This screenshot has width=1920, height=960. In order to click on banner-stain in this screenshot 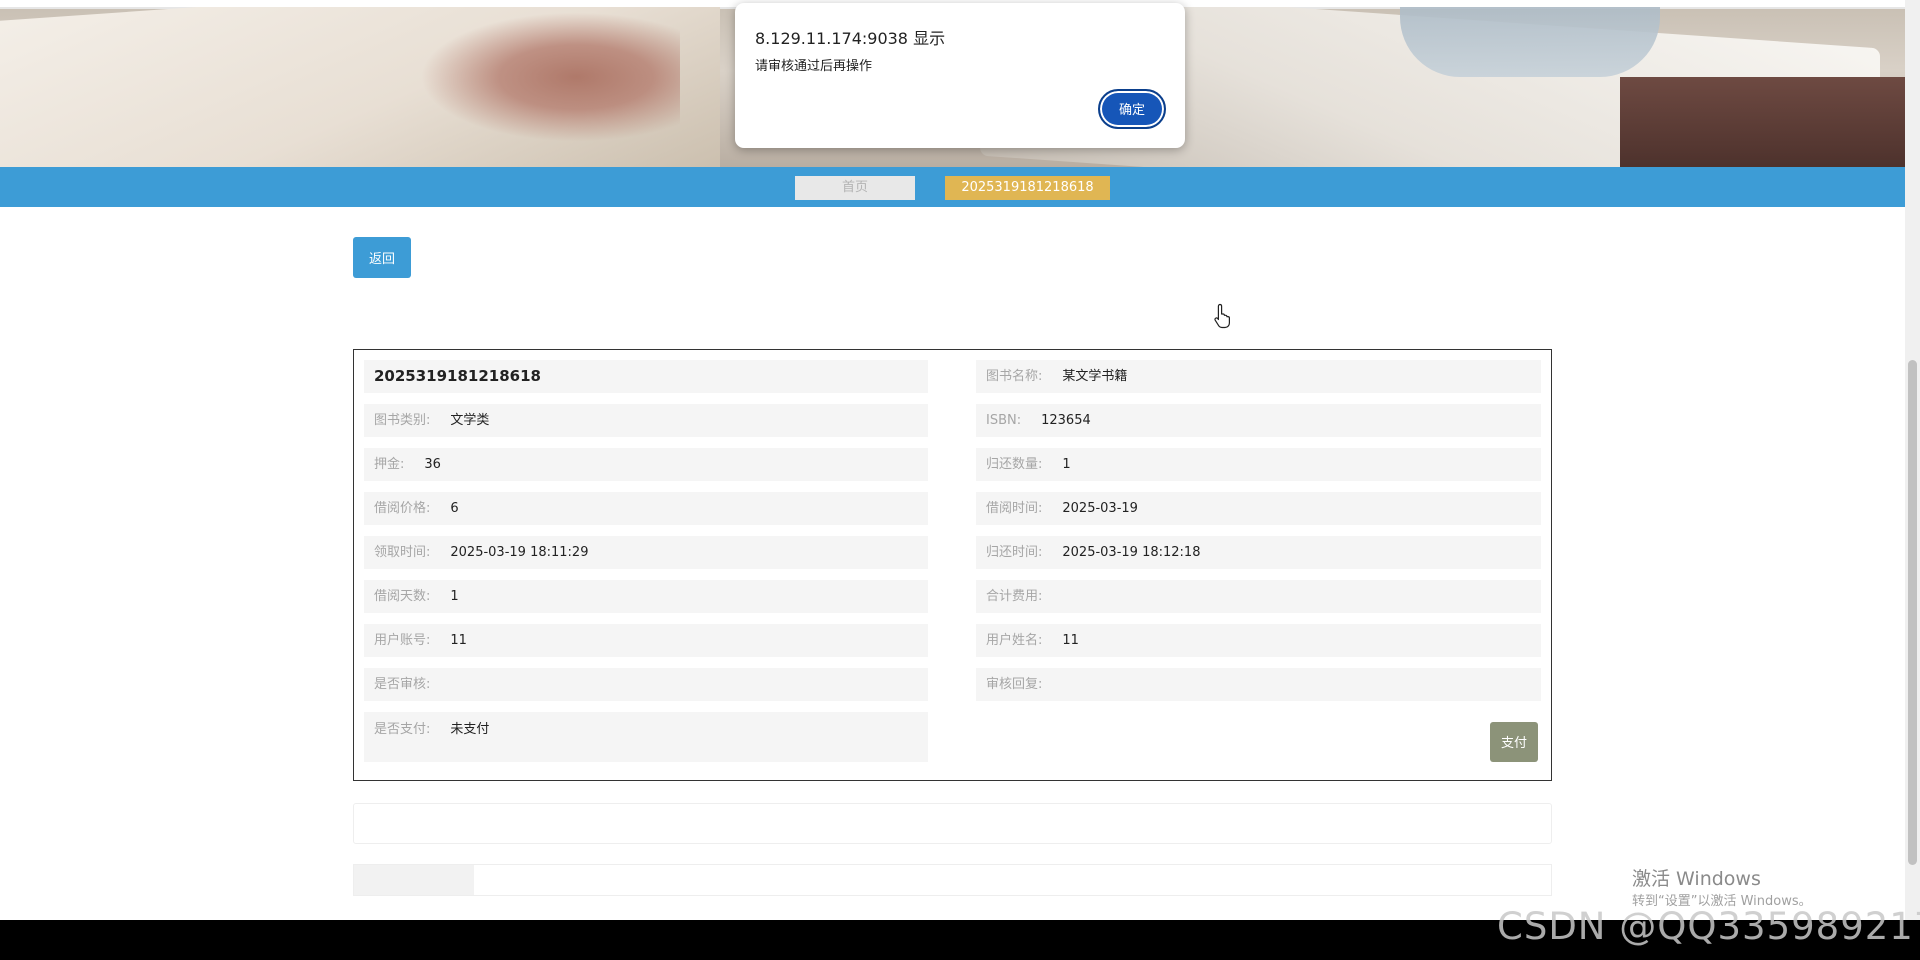, I will do `click(550, 77)`.